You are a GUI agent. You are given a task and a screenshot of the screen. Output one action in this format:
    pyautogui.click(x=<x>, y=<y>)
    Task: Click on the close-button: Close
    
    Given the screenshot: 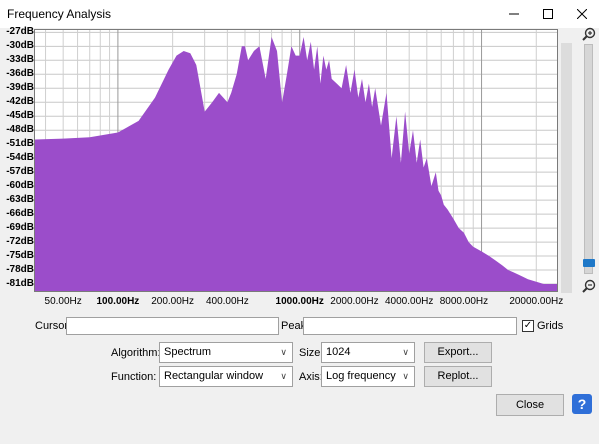 What is the action you would take?
    pyautogui.click(x=530, y=405)
    